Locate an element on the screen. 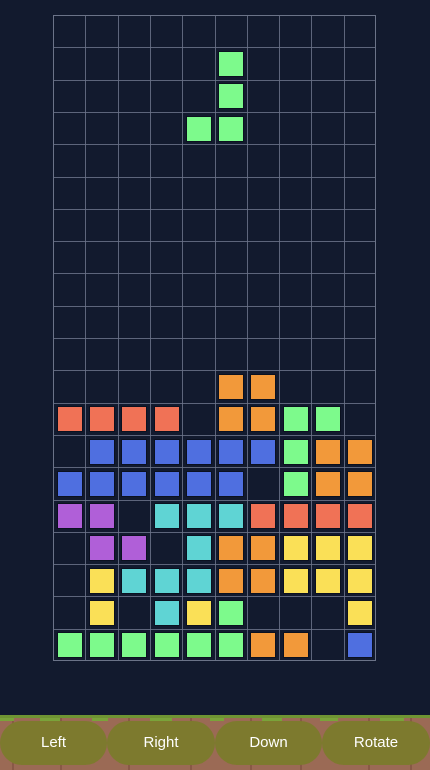 This screenshot has width=430, height=770. rotate-button: Rotate is located at coordinates (376, 743).